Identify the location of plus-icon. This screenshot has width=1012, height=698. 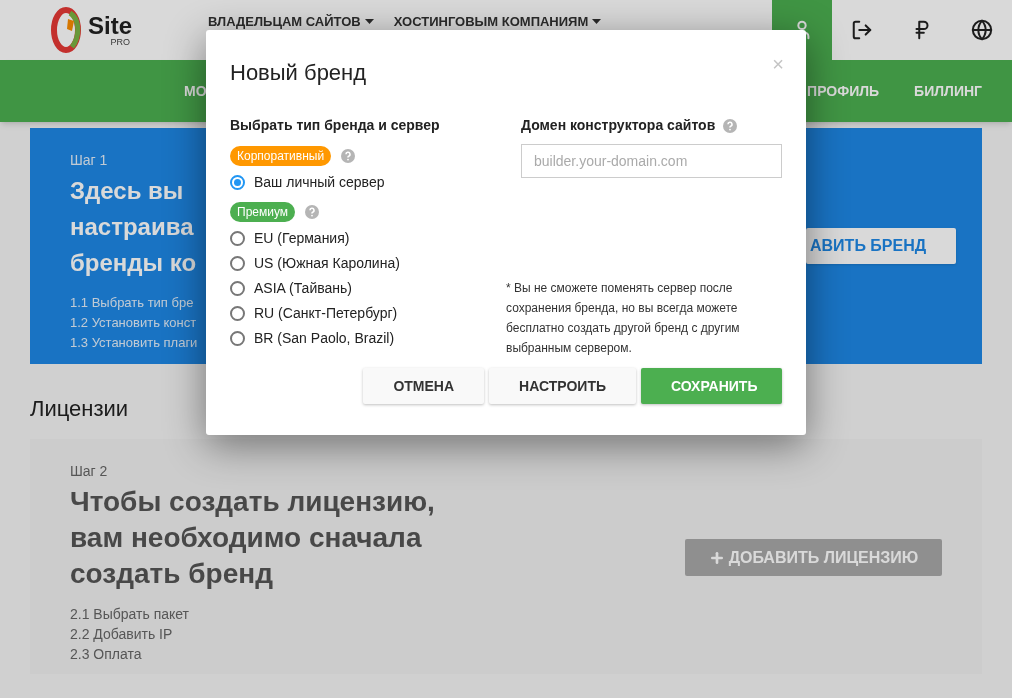
(716, 557).